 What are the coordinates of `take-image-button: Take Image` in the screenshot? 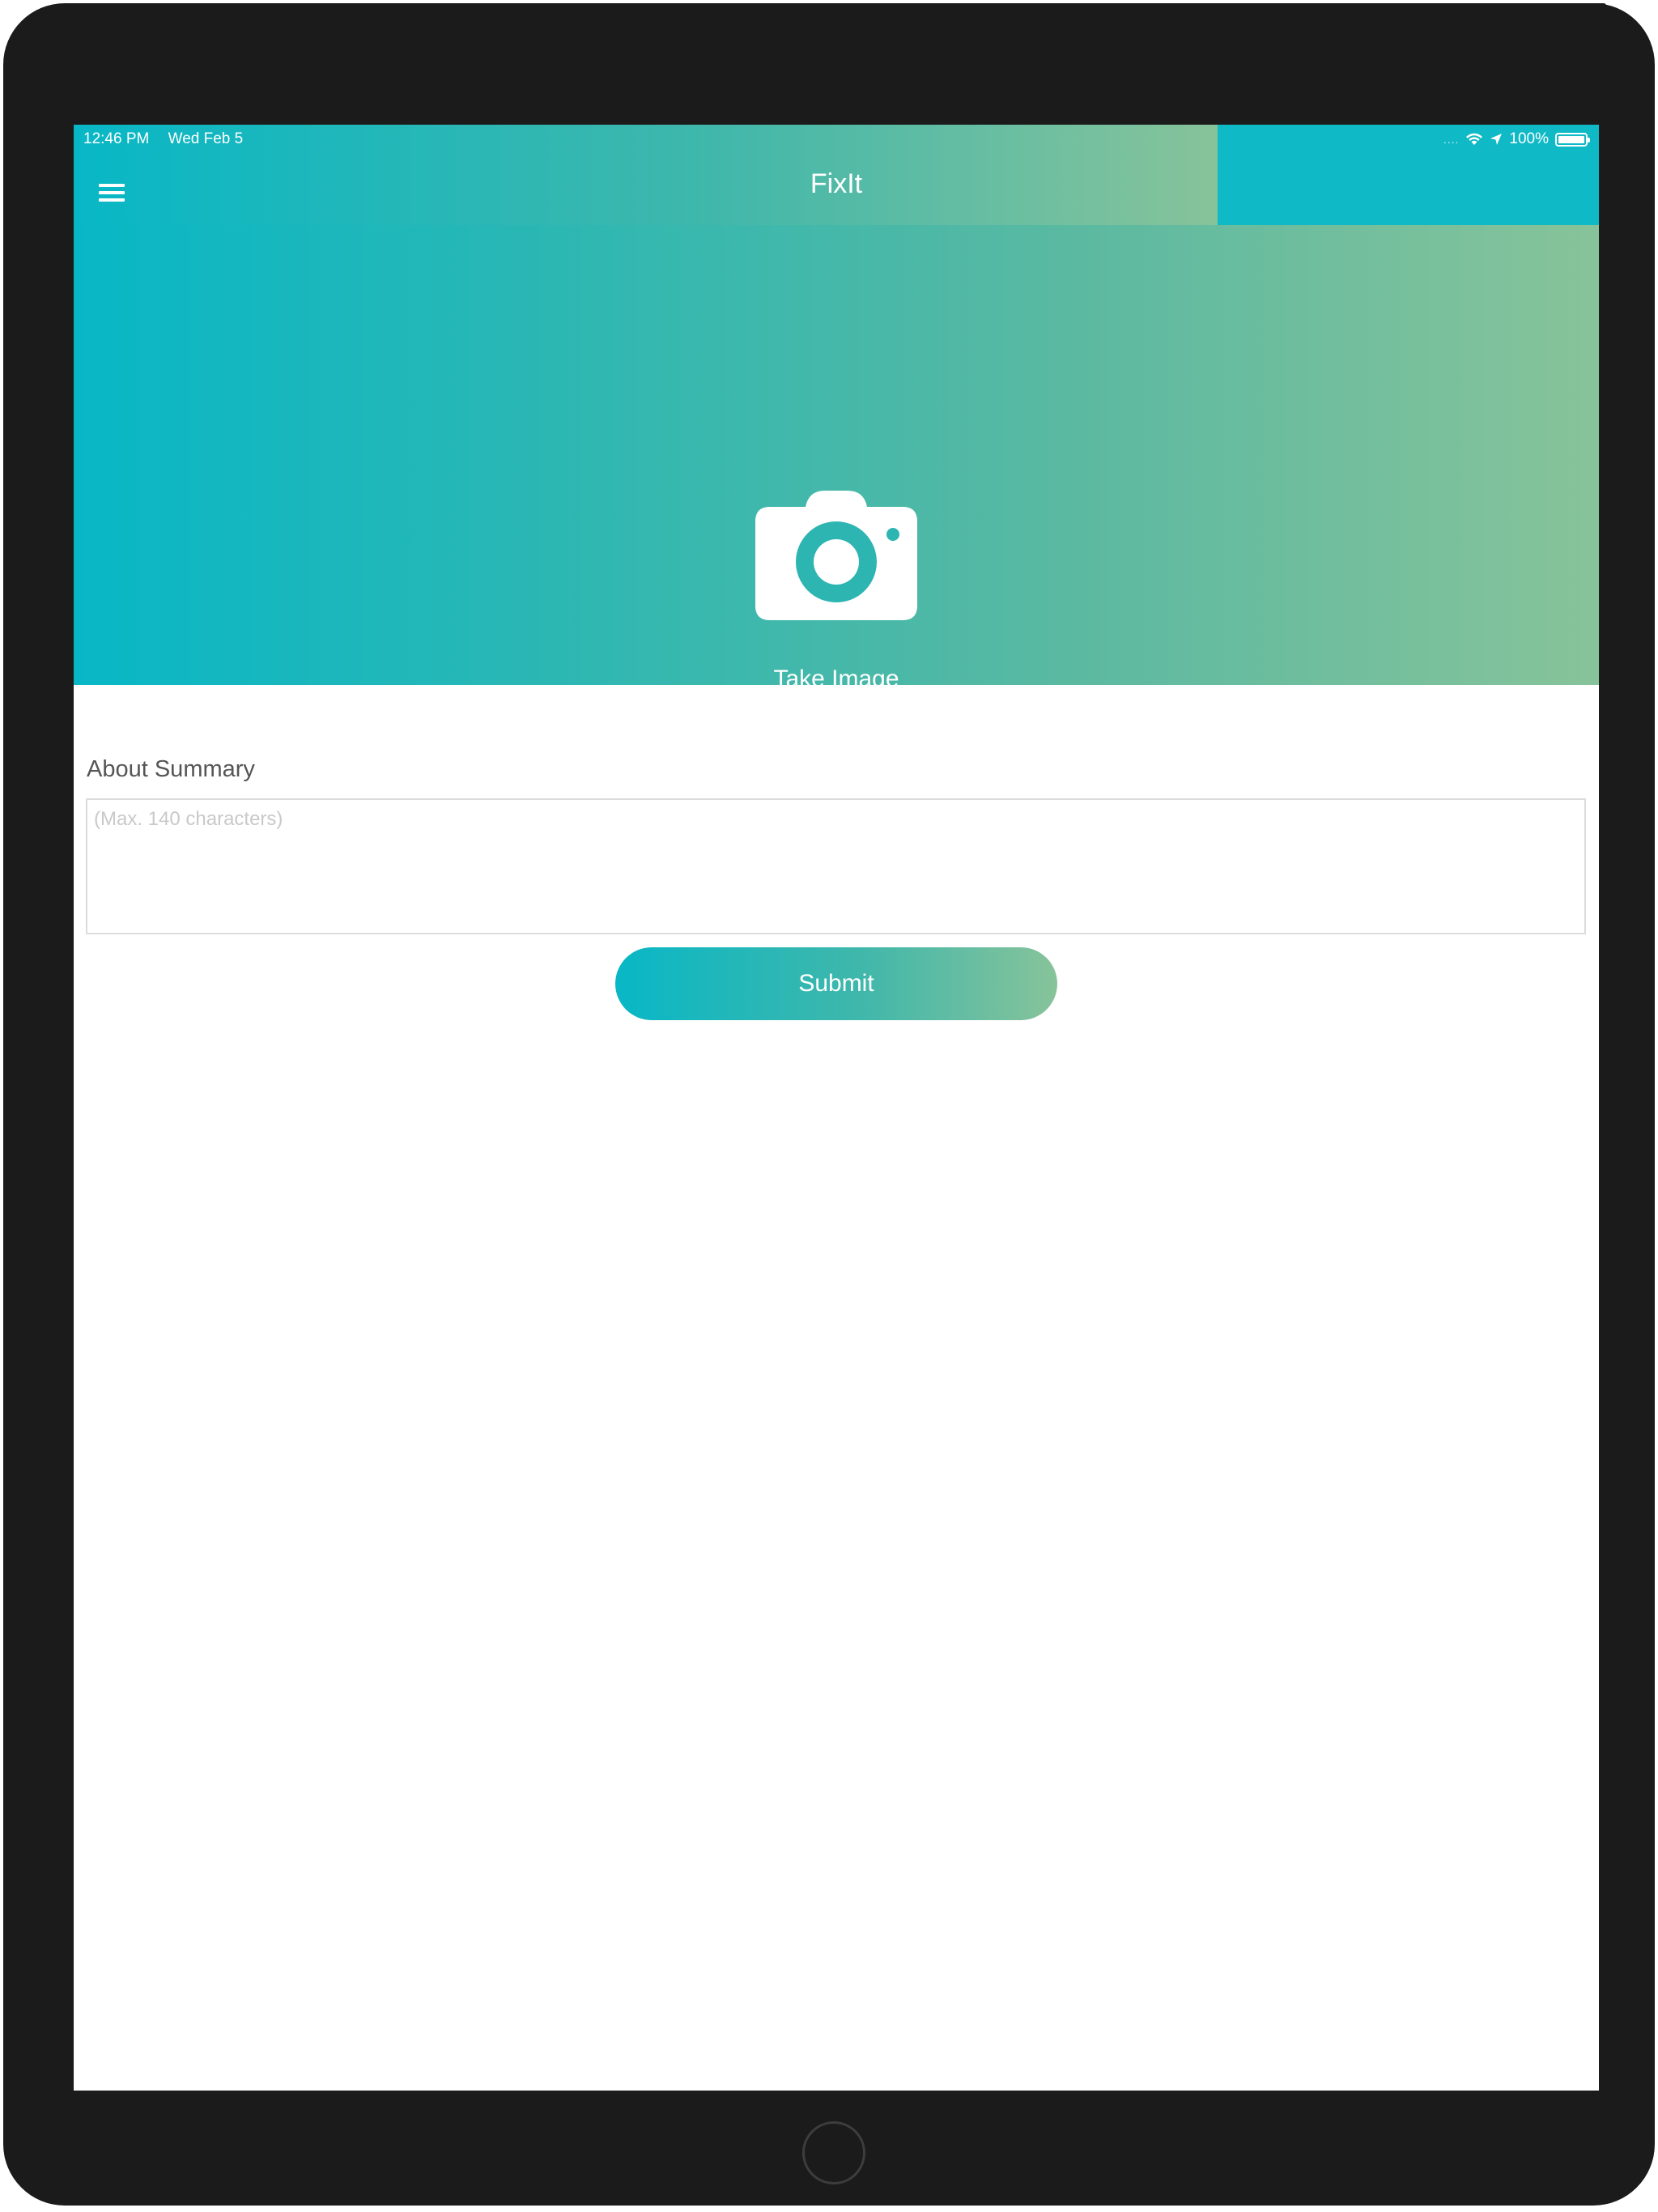 It's located at (836, 604).